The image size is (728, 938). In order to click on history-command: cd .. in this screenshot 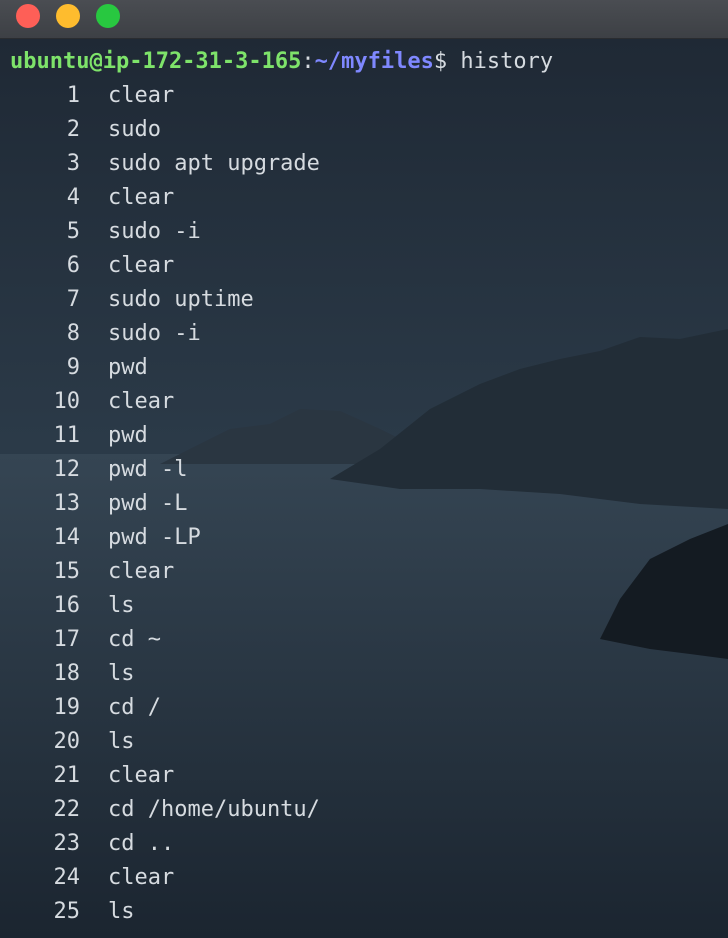, I will do `click(141, 843)`.